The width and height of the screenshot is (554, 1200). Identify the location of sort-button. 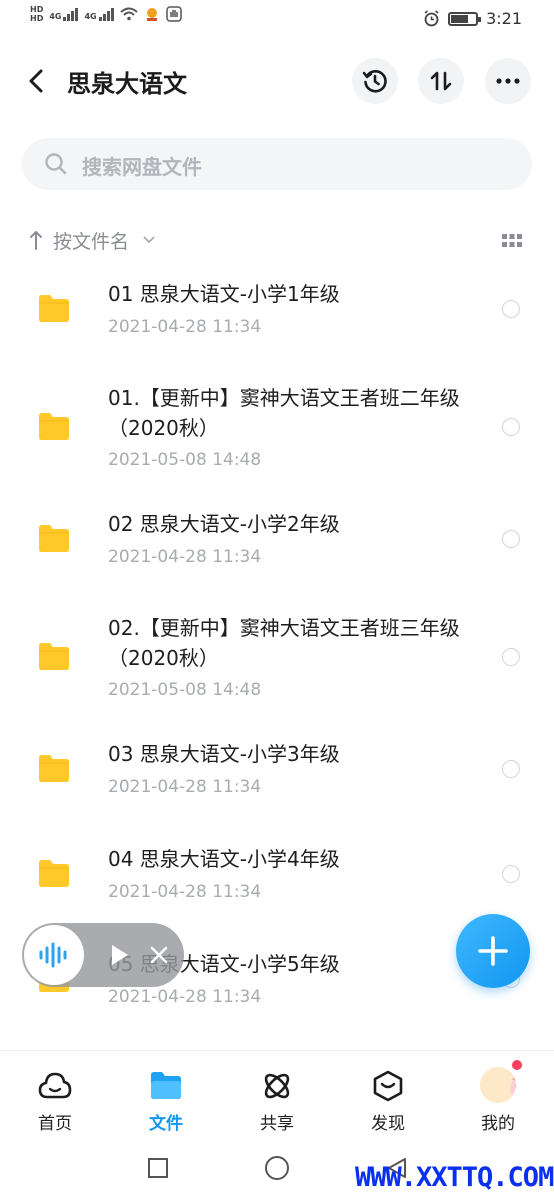
(441, 81).